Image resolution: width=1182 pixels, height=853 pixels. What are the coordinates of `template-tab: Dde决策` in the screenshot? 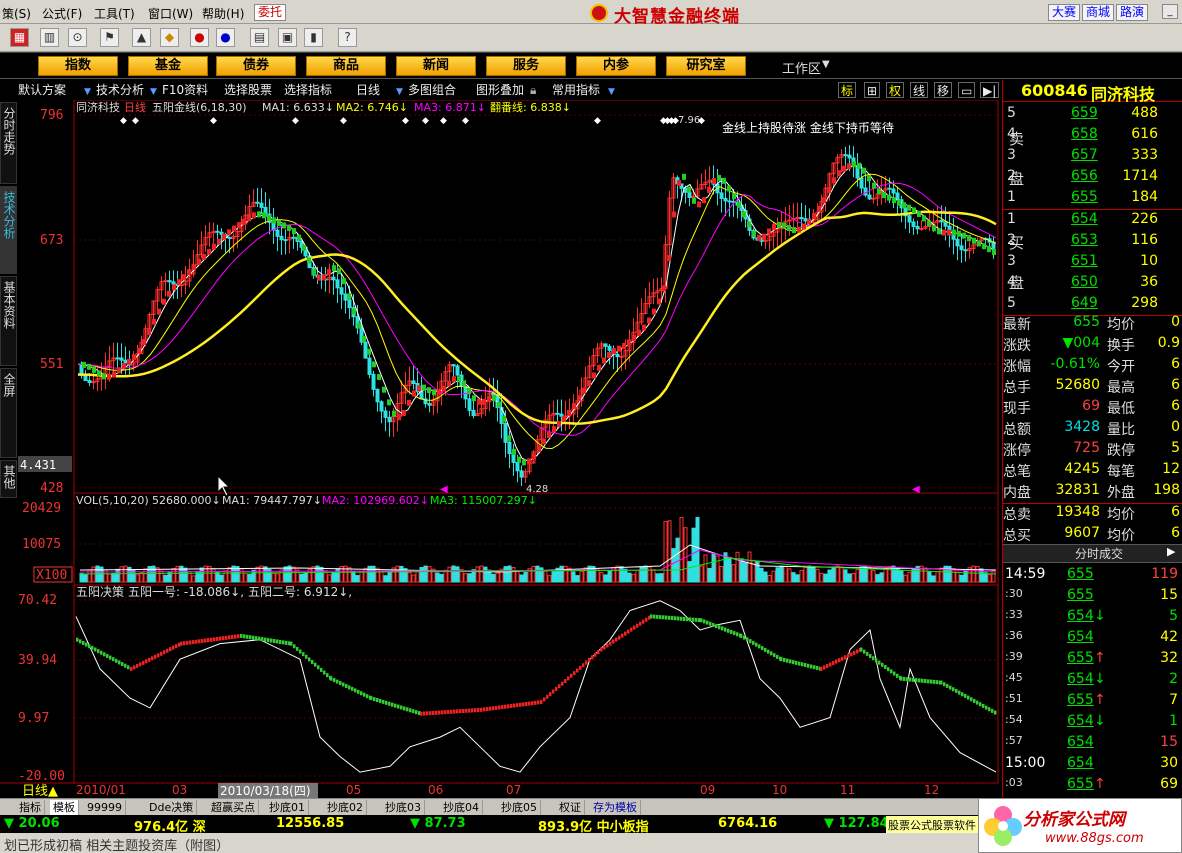 It's located at (172, 807).